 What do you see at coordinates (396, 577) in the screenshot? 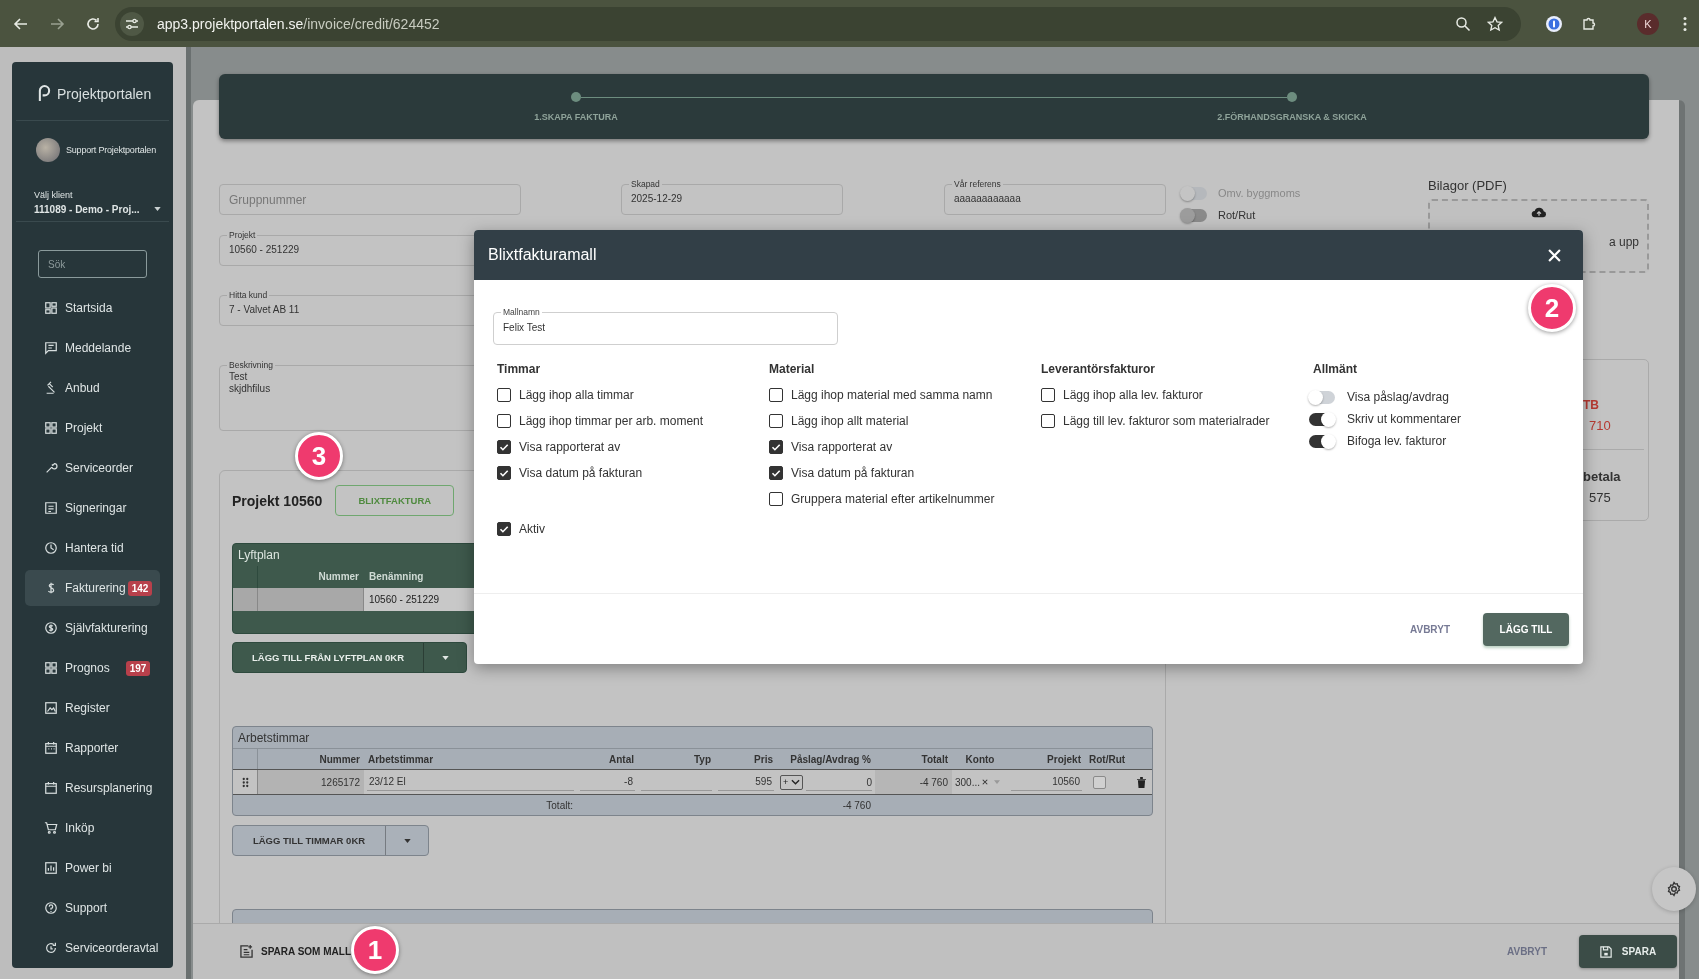
I see `column-header: Benämning` at bounding box center [396, 577].